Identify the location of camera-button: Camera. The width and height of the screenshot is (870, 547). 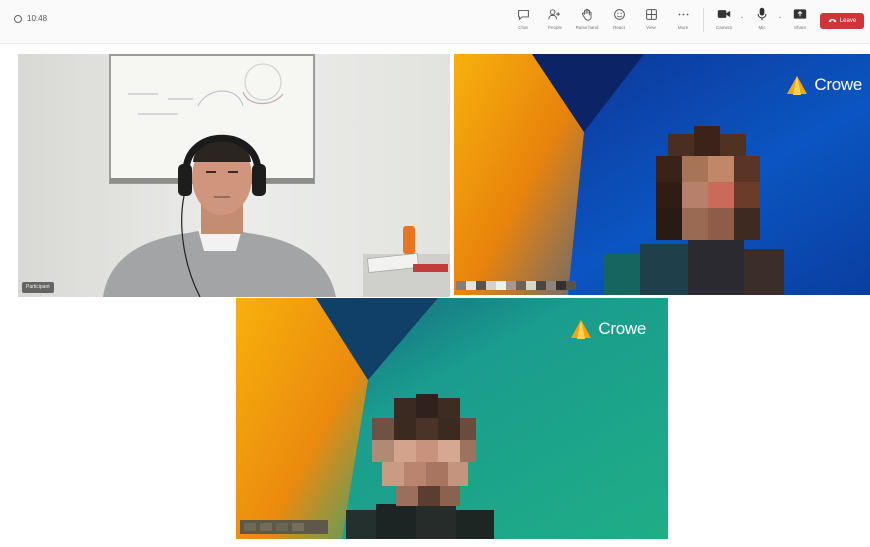
(724, 22).